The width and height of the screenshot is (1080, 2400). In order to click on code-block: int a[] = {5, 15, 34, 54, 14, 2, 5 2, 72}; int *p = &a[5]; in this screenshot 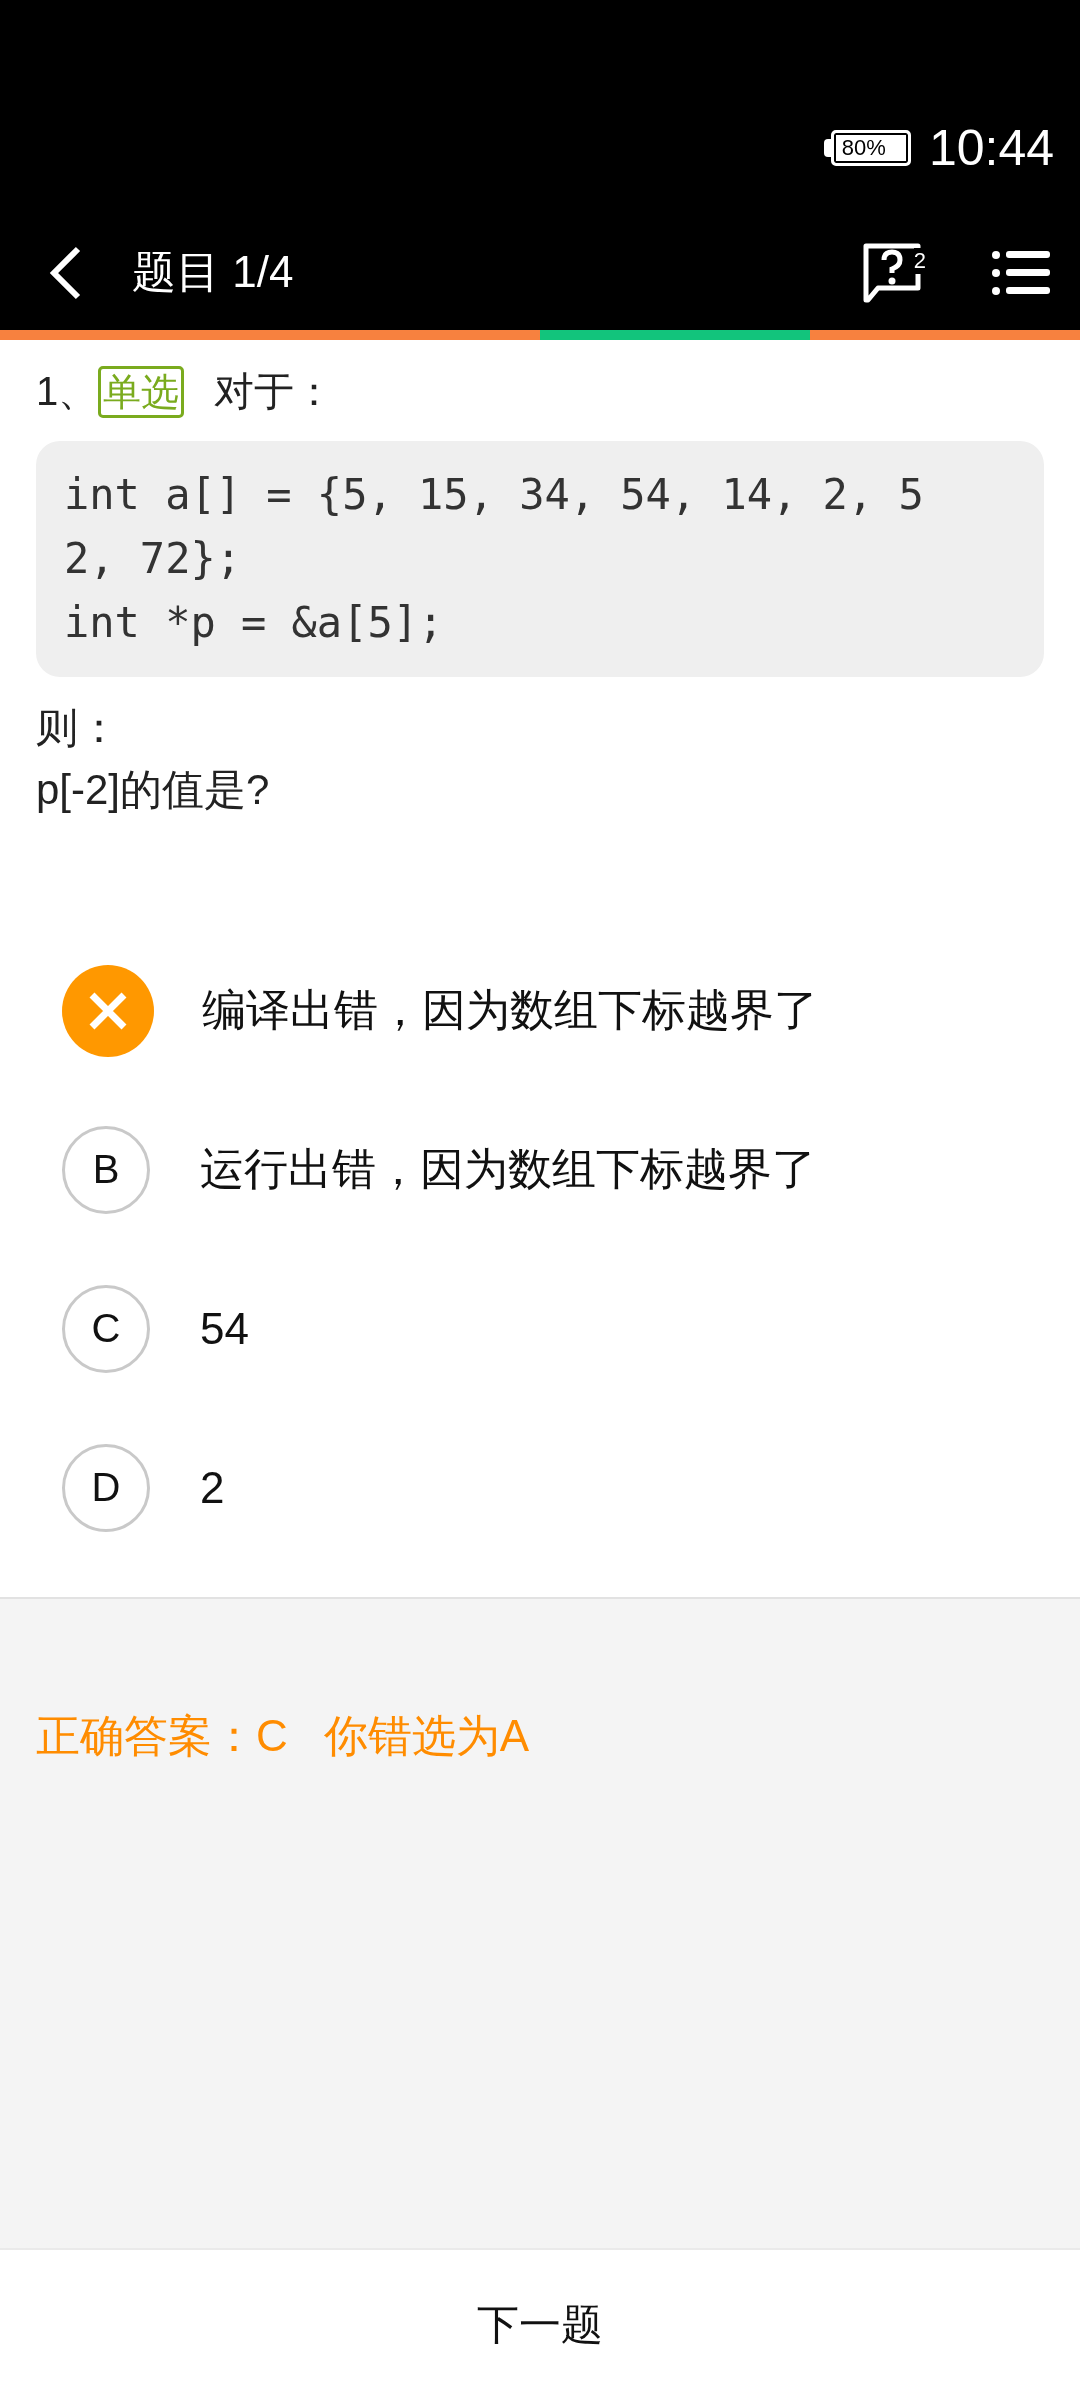, I will do `click(540, 559)`.